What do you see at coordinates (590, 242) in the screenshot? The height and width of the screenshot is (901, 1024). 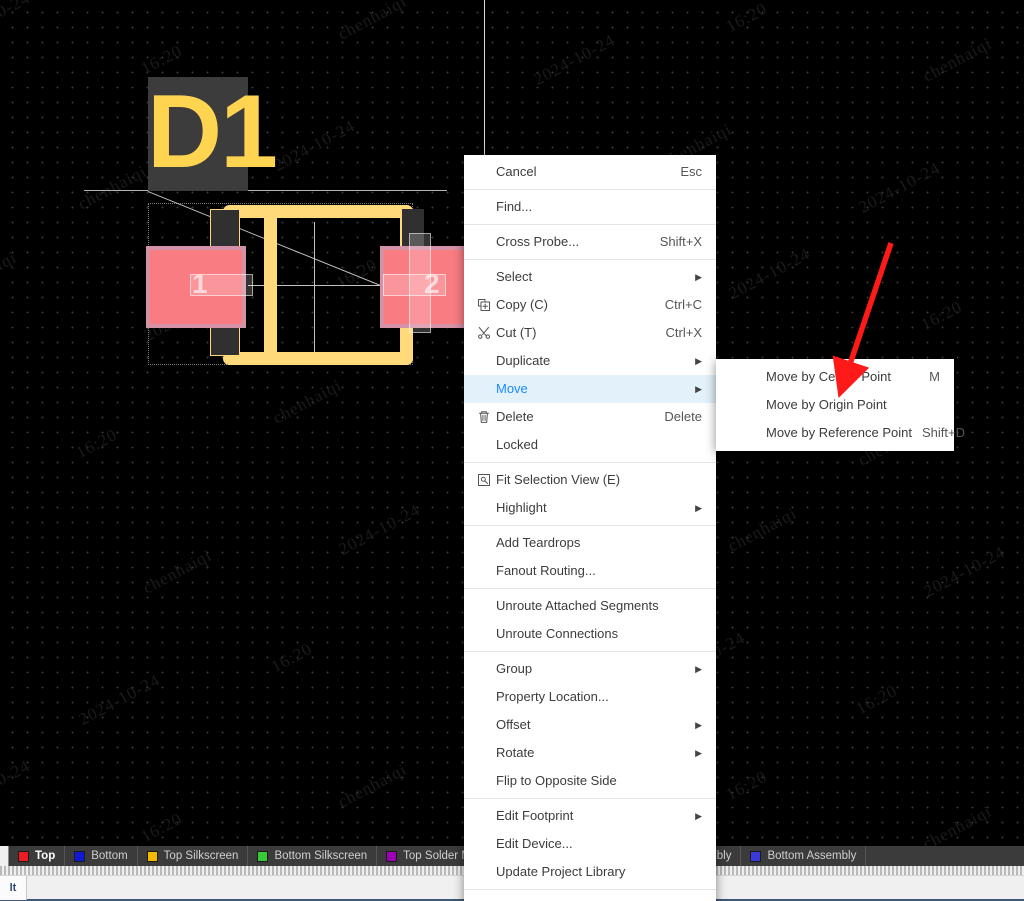 I see `menu-item-cross-probe: Cross Probe... Shift+X` at bounding box center [590, 242].